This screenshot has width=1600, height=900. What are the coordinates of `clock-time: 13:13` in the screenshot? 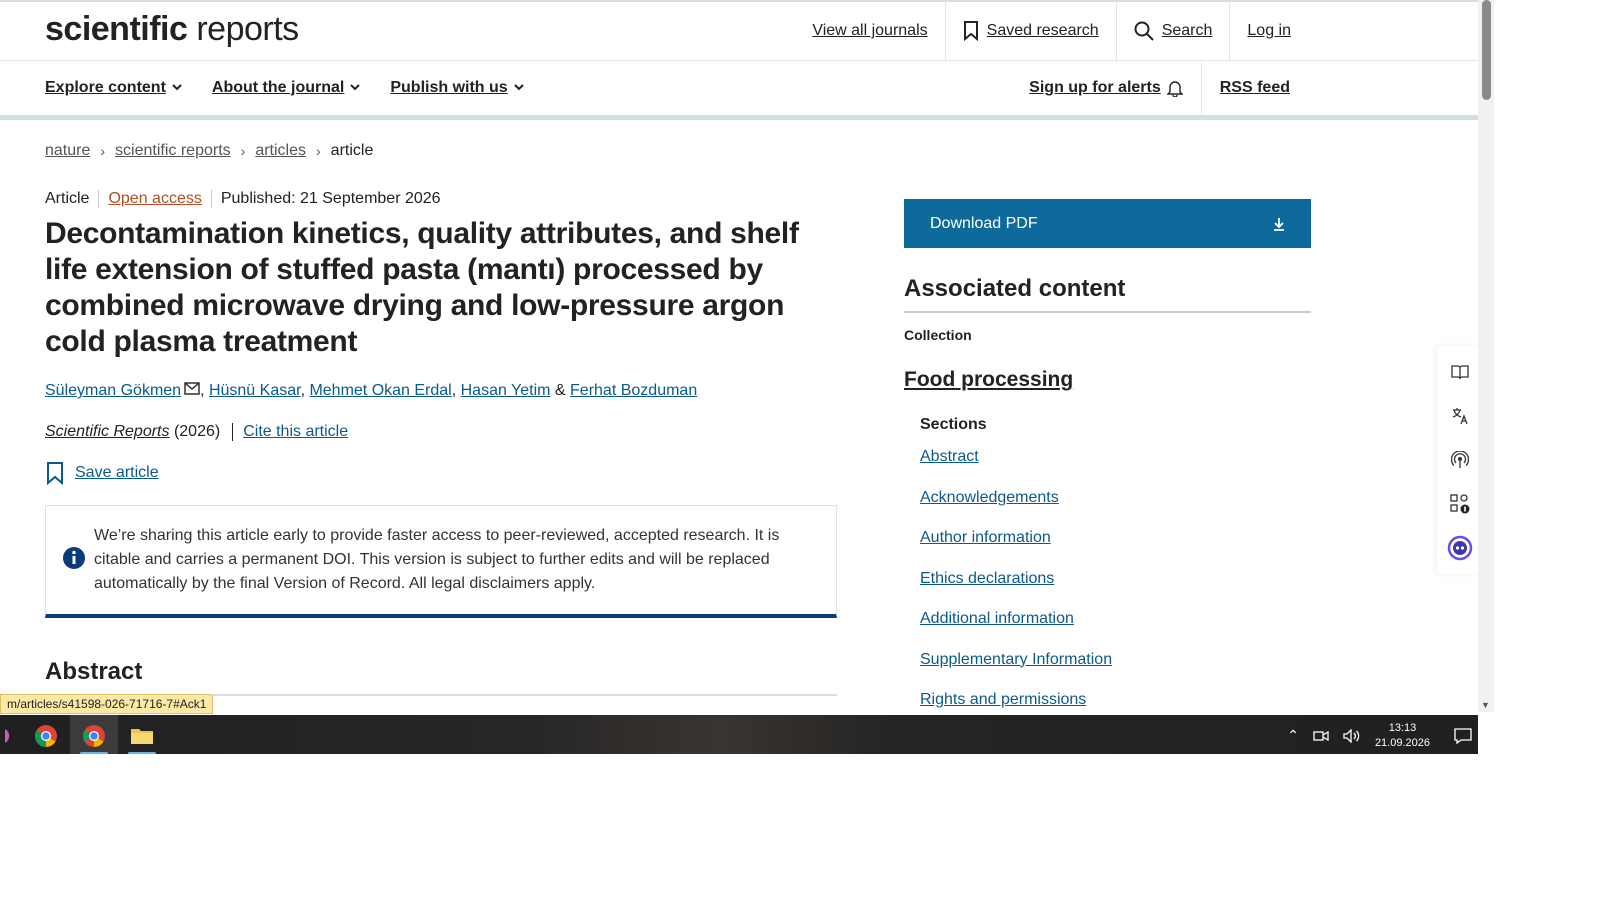 It's located at (1402, 727).